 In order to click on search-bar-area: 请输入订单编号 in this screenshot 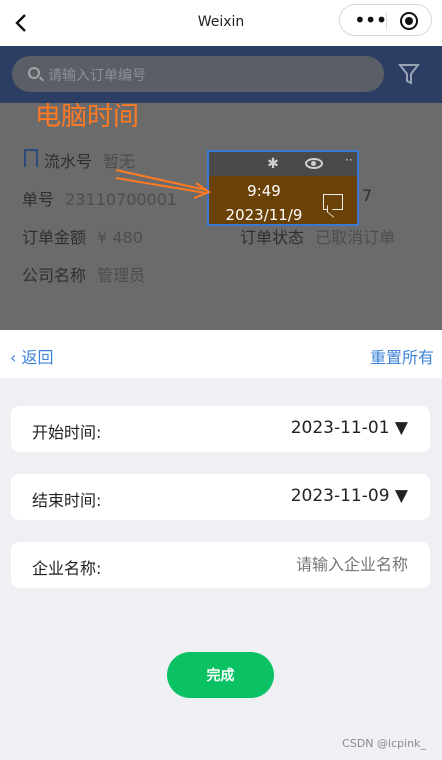, I will do `click(221, 74)`.